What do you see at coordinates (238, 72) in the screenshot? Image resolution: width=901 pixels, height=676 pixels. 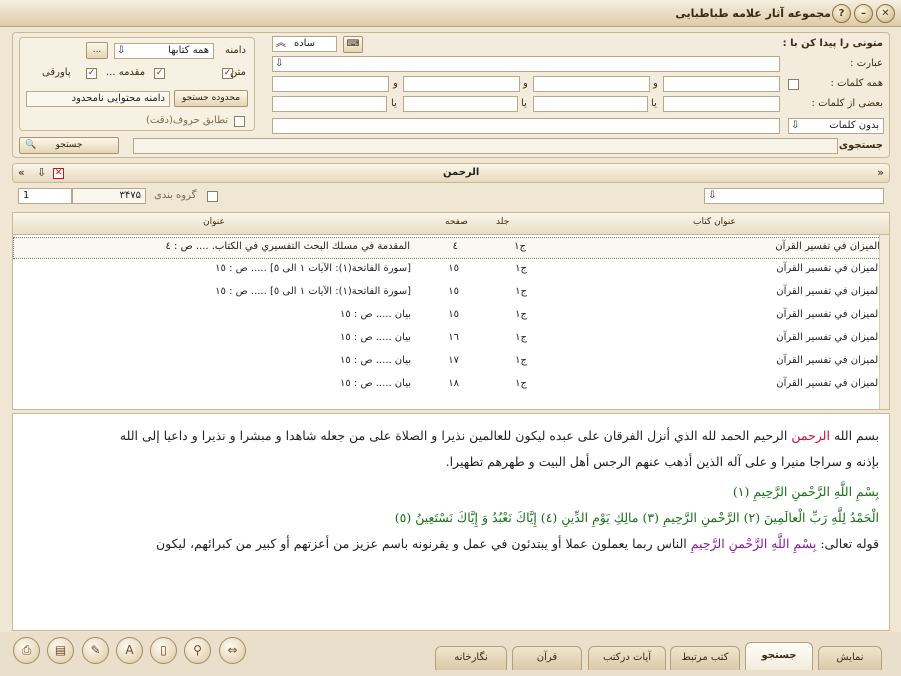 I see `text-label: متن` at bounding box center [238, 72].